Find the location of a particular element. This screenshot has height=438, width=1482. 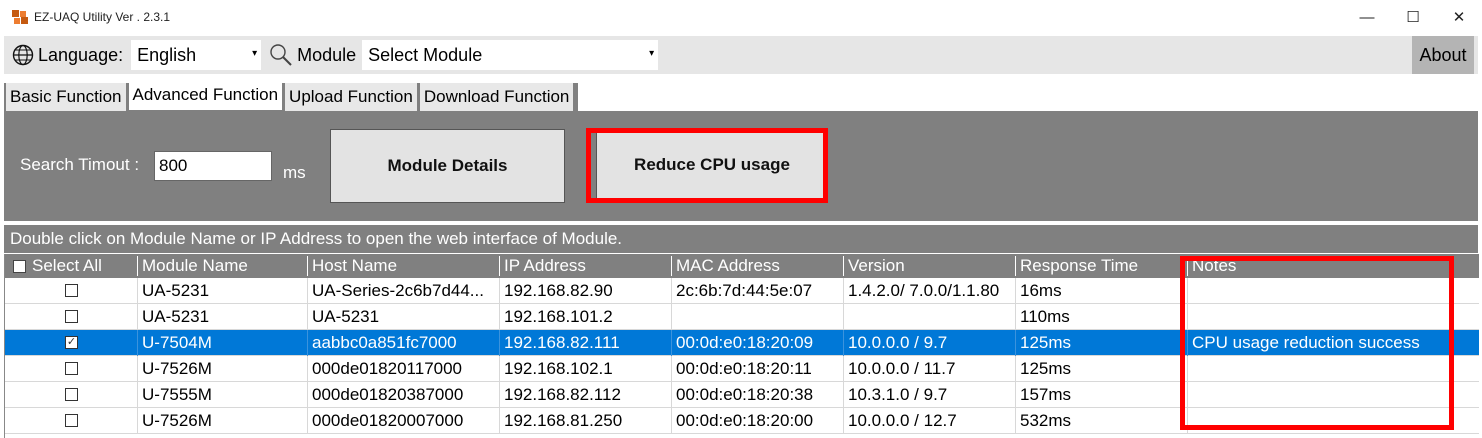

cell-host-name: aabbc0a851fc7000 is located at coordinates (384, 342).